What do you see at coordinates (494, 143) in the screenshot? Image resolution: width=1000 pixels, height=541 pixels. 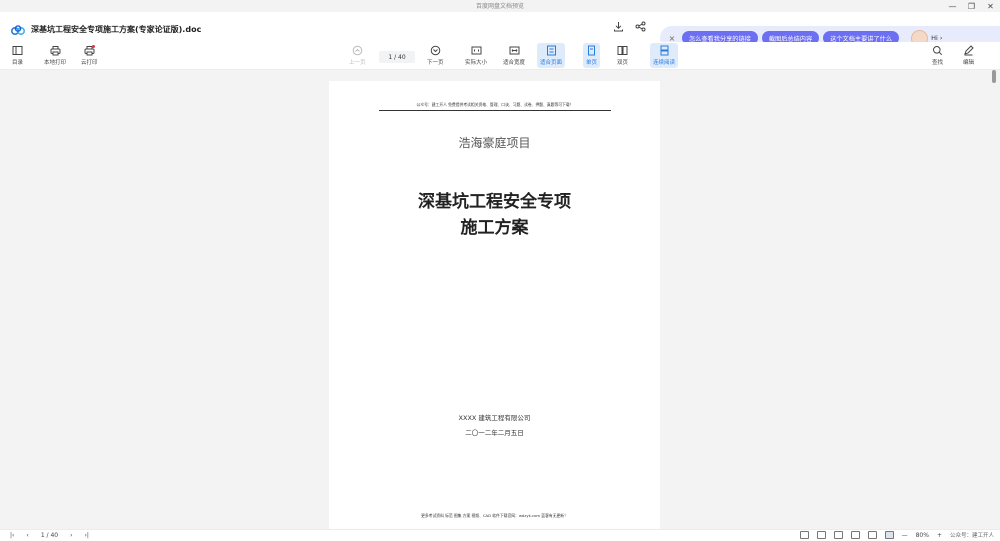 I see `project-name: 浩海豪庭项目` at bounding box center [494, 143].